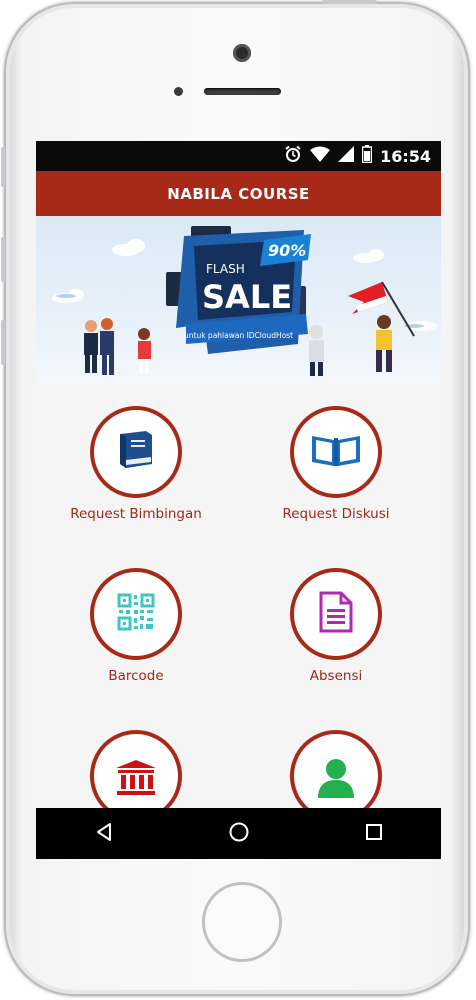 The height and width of the screenshot is (1000, 476). I want to click on volume-down-button, so click(3, 342).